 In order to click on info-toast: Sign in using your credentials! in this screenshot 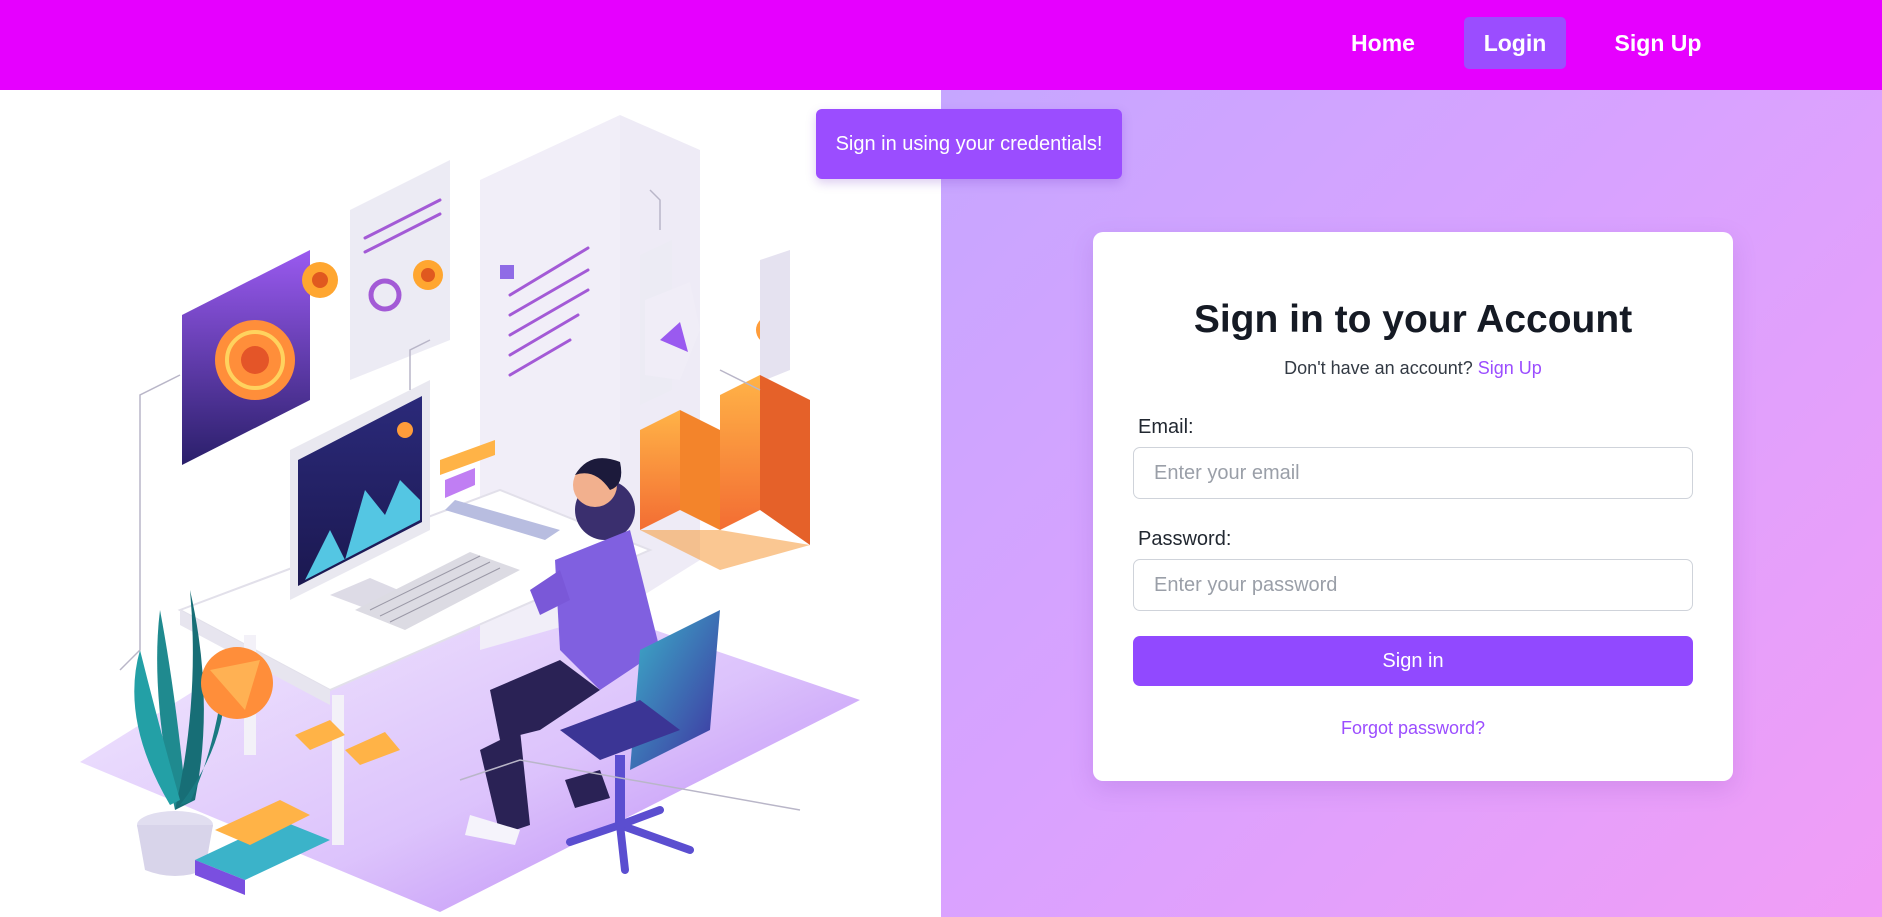, I will do `click(969, 144)`.